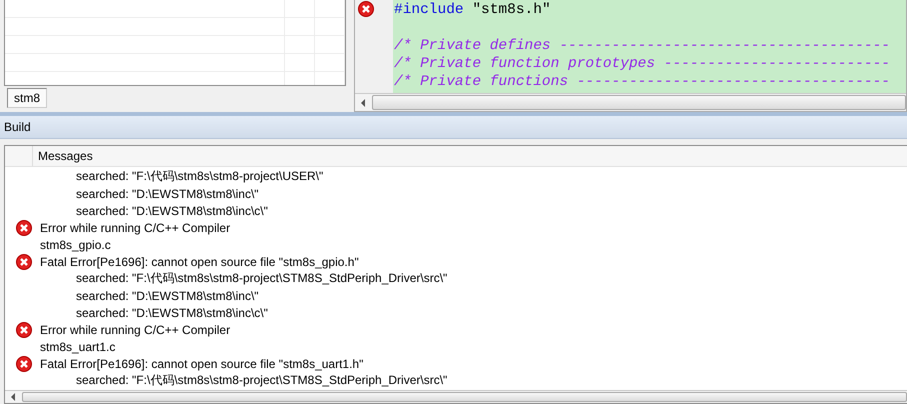 This screenshot has height=404, width=907. What do you see at coordinates (642, 46) in the screenshot?
I see `code-comment: /* Private defines --------------------------------------` at bounding box center [642, 46].